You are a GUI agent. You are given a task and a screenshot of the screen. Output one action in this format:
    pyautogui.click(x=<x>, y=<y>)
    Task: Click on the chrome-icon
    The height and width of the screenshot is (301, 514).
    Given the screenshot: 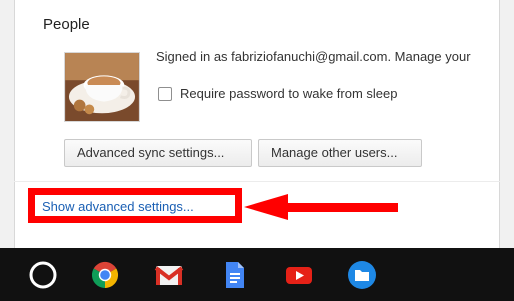 What is the action you would take?
    pyautogui.click(x=105, y=275)
    